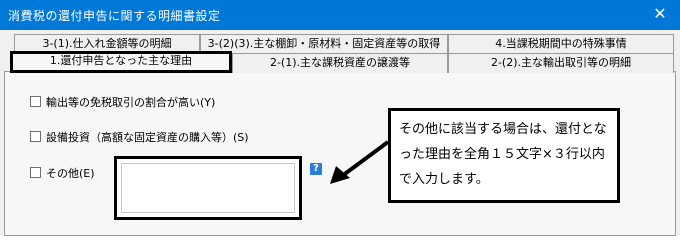 The width and height of the screenshot is (680, 240). What do you see at coordinates (147, 137) in the screenshot?
I see `capital-investment-label: 設備投資（高額な固定資産の購入等）(S)` at bounding box center [147, 137].